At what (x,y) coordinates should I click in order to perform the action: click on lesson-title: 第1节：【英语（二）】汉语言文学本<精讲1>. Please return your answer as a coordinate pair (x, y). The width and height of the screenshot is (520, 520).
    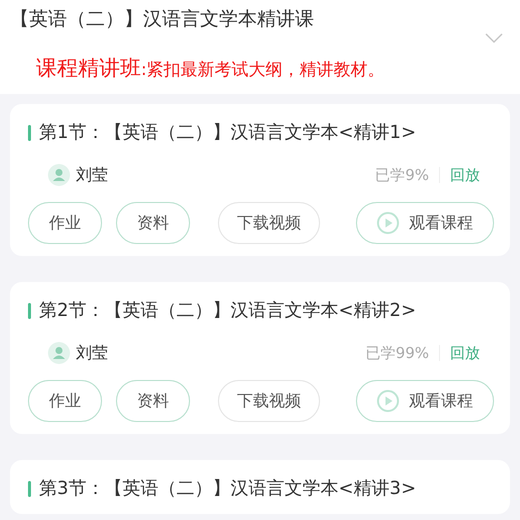
    Looking at the image, I should click on (227, 133).